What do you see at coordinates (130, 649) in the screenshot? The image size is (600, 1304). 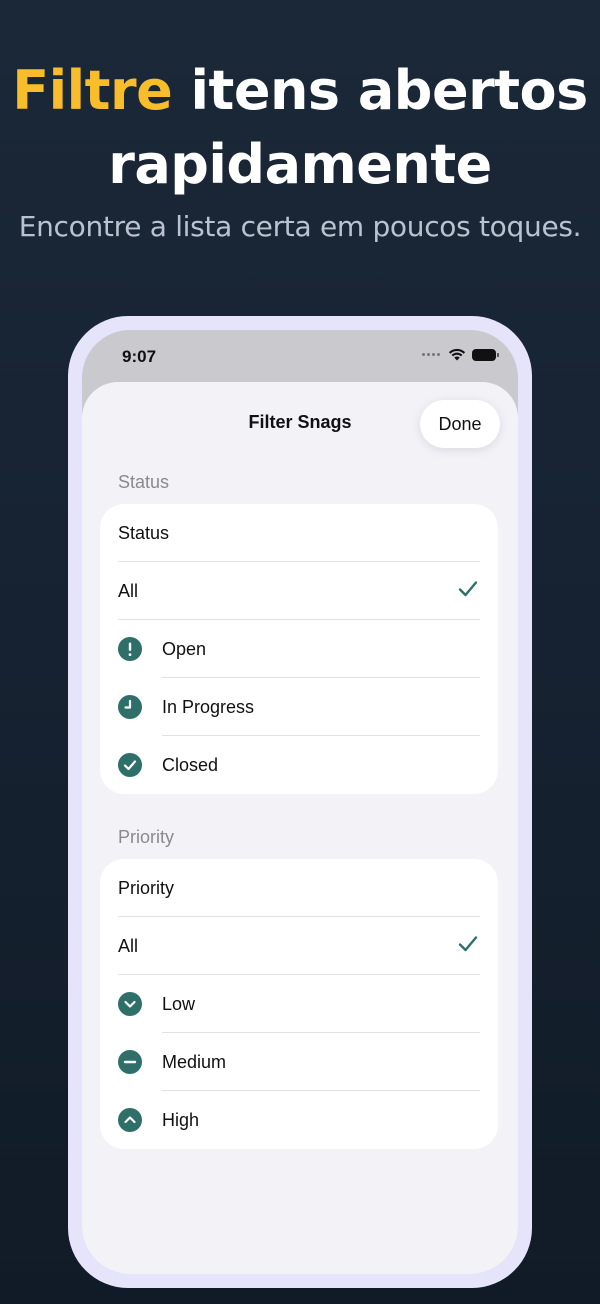 I see `exclamation-circle-icon` at bounding box center [130, 649].